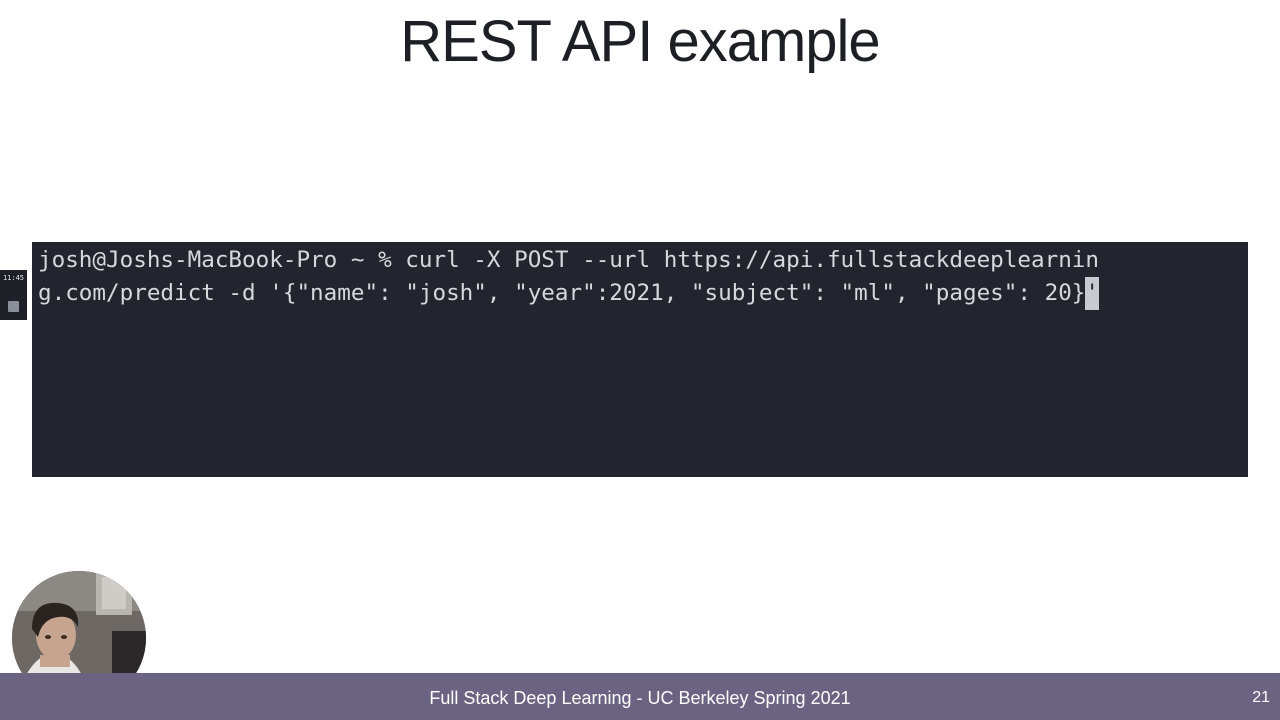 This screenshot has width=1280, height=720. I want to click on slide-title: REST API example, so click(640, 41).